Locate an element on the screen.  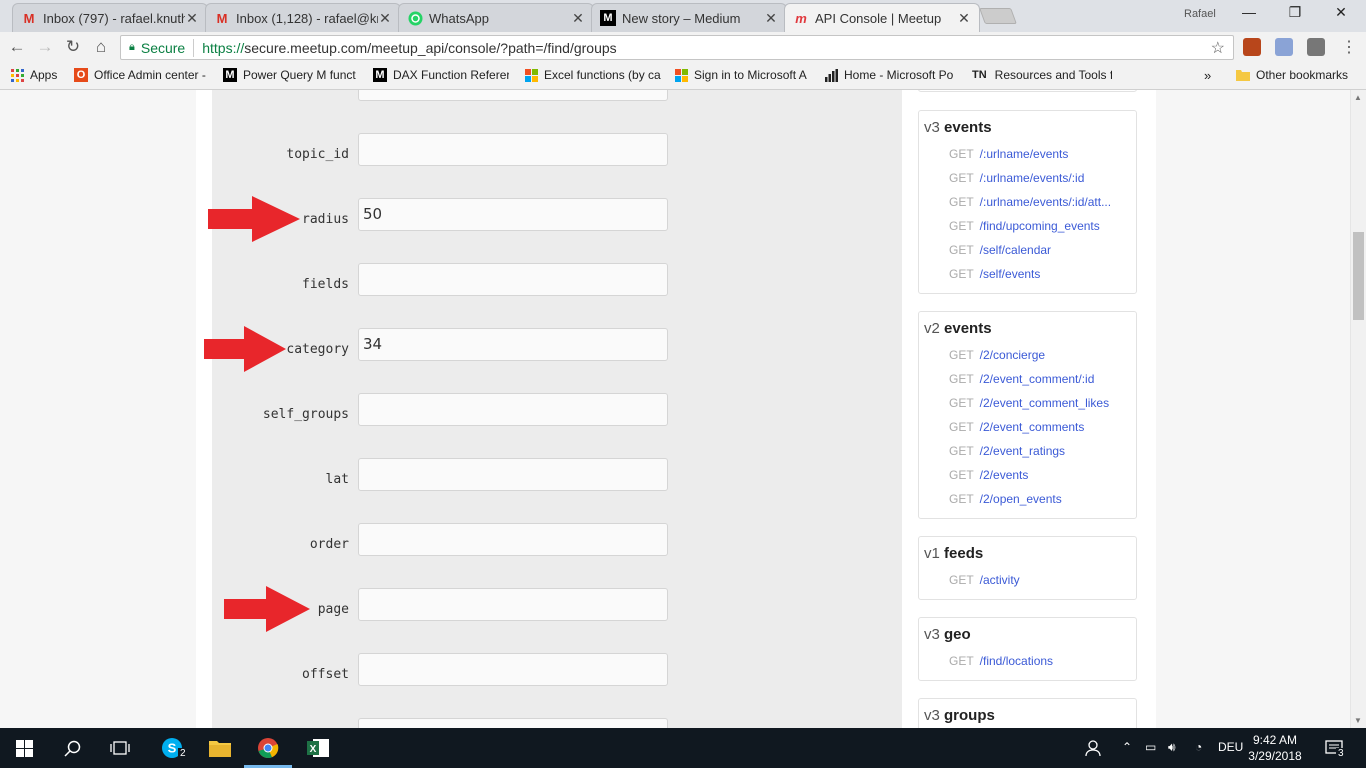
endpoint-link: GET /:urlname/events is located at coordinates (1041, 154).